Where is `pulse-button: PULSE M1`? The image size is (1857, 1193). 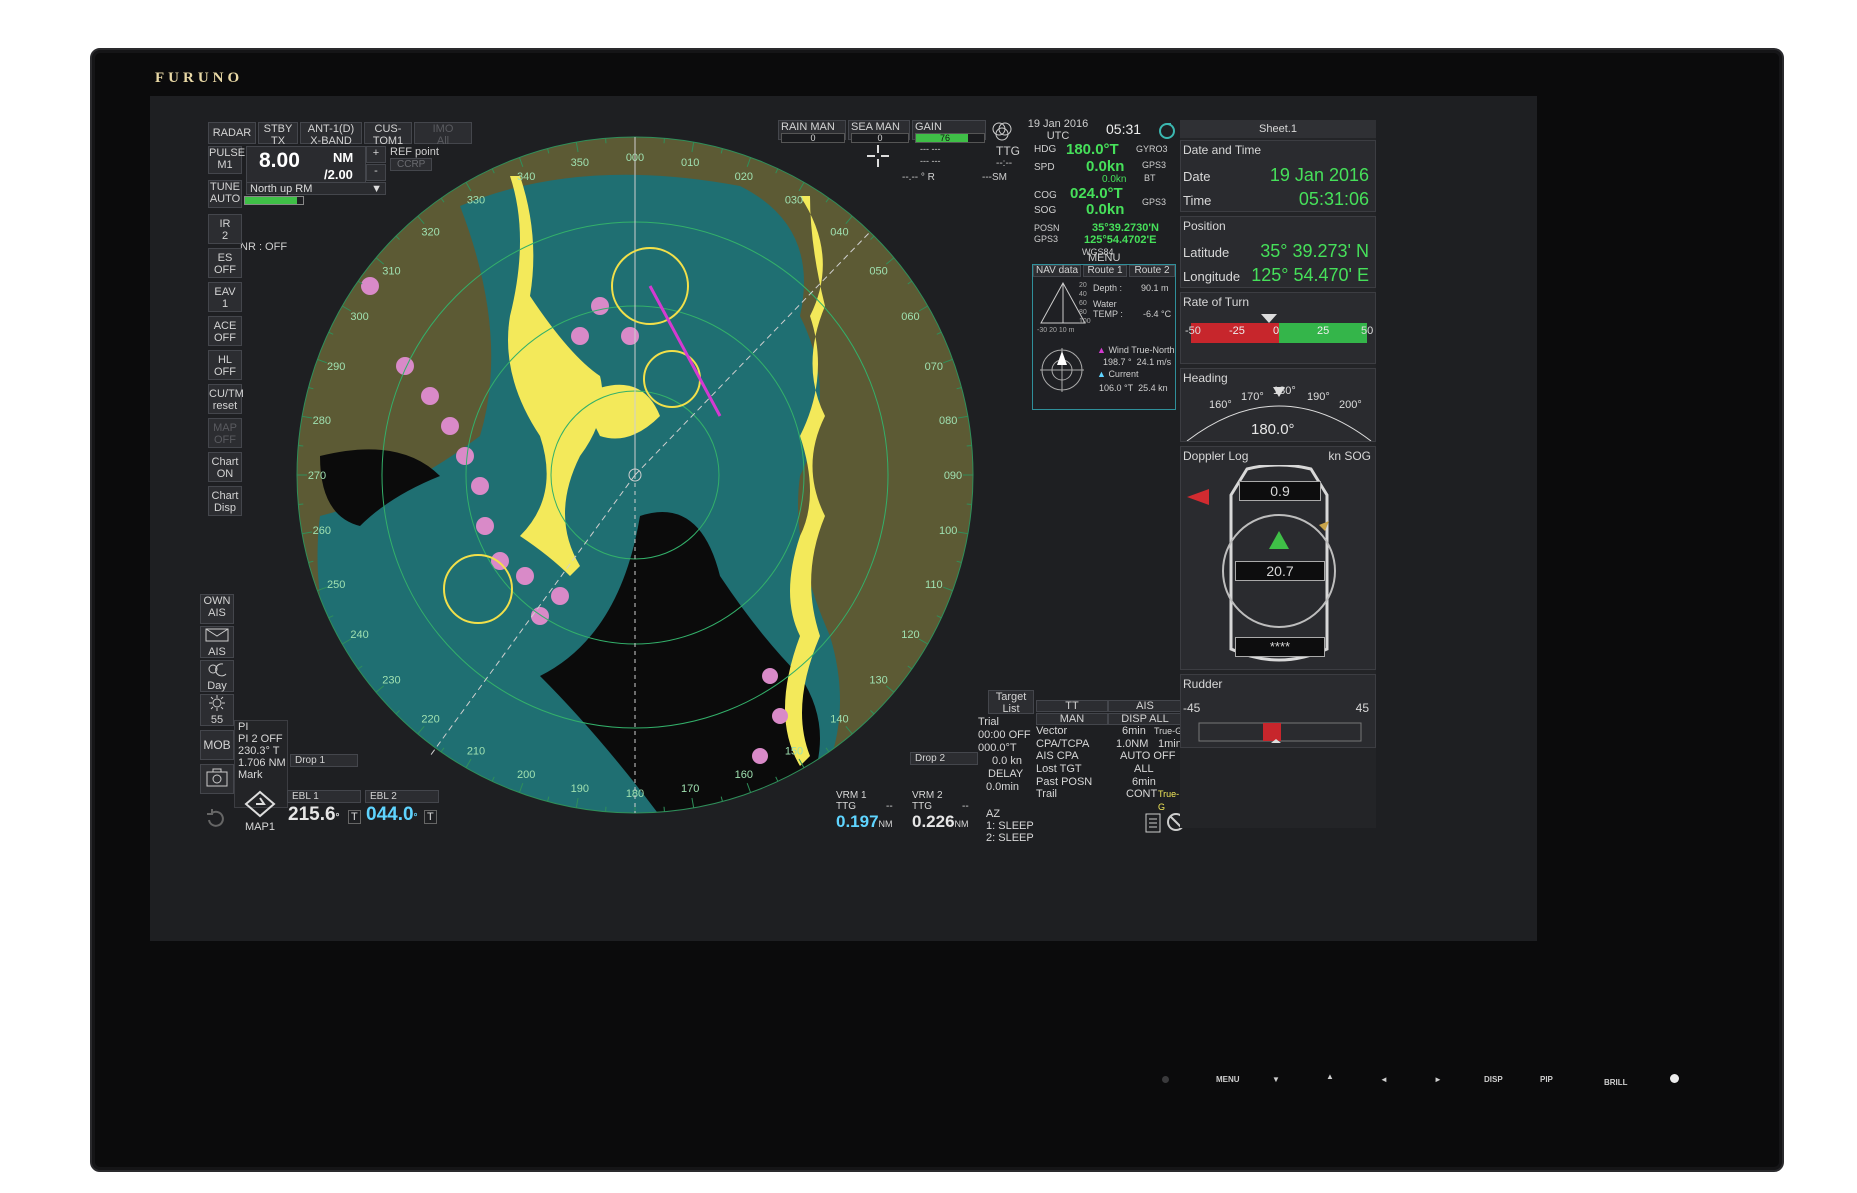
pulse-button: PULSE M1 is located at coordinates (226, 160).